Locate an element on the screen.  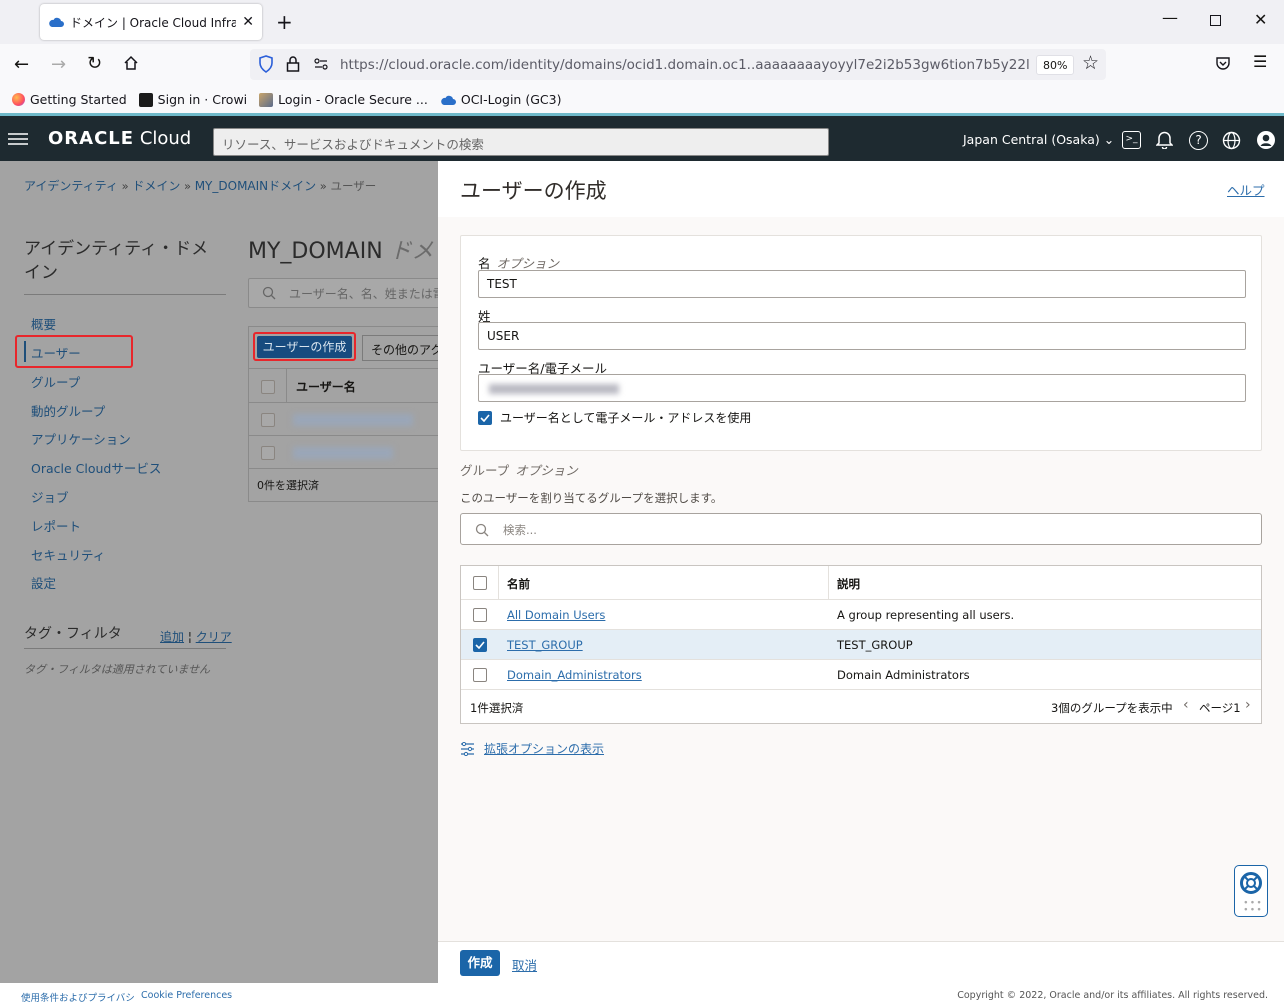
tag-filter-empty: タグ・フィルタは適用されていません is located at coordinates (117, 669).